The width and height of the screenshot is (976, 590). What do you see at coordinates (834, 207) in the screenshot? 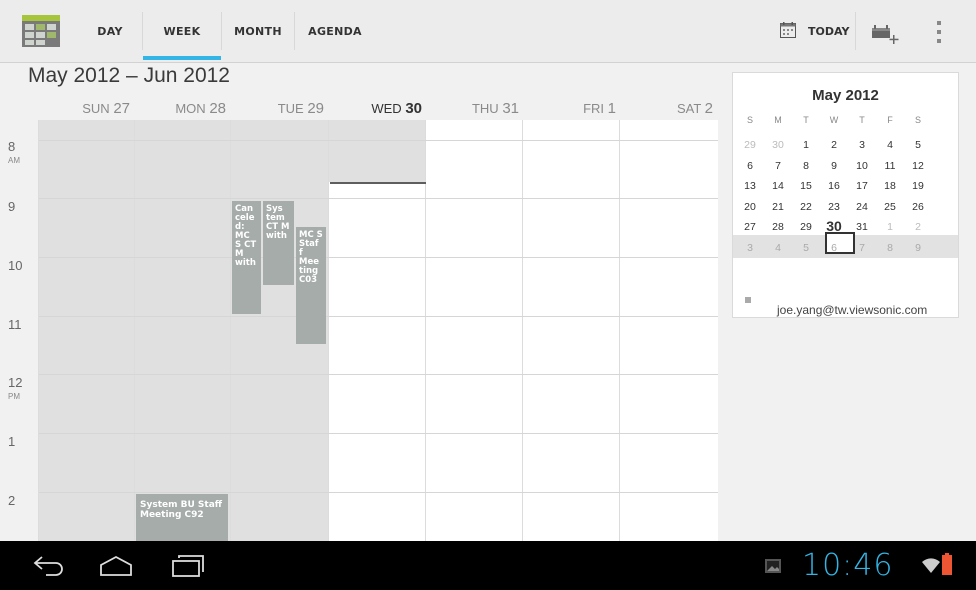
I see `mini-month-day: 23` at bounding box center [834, 207].